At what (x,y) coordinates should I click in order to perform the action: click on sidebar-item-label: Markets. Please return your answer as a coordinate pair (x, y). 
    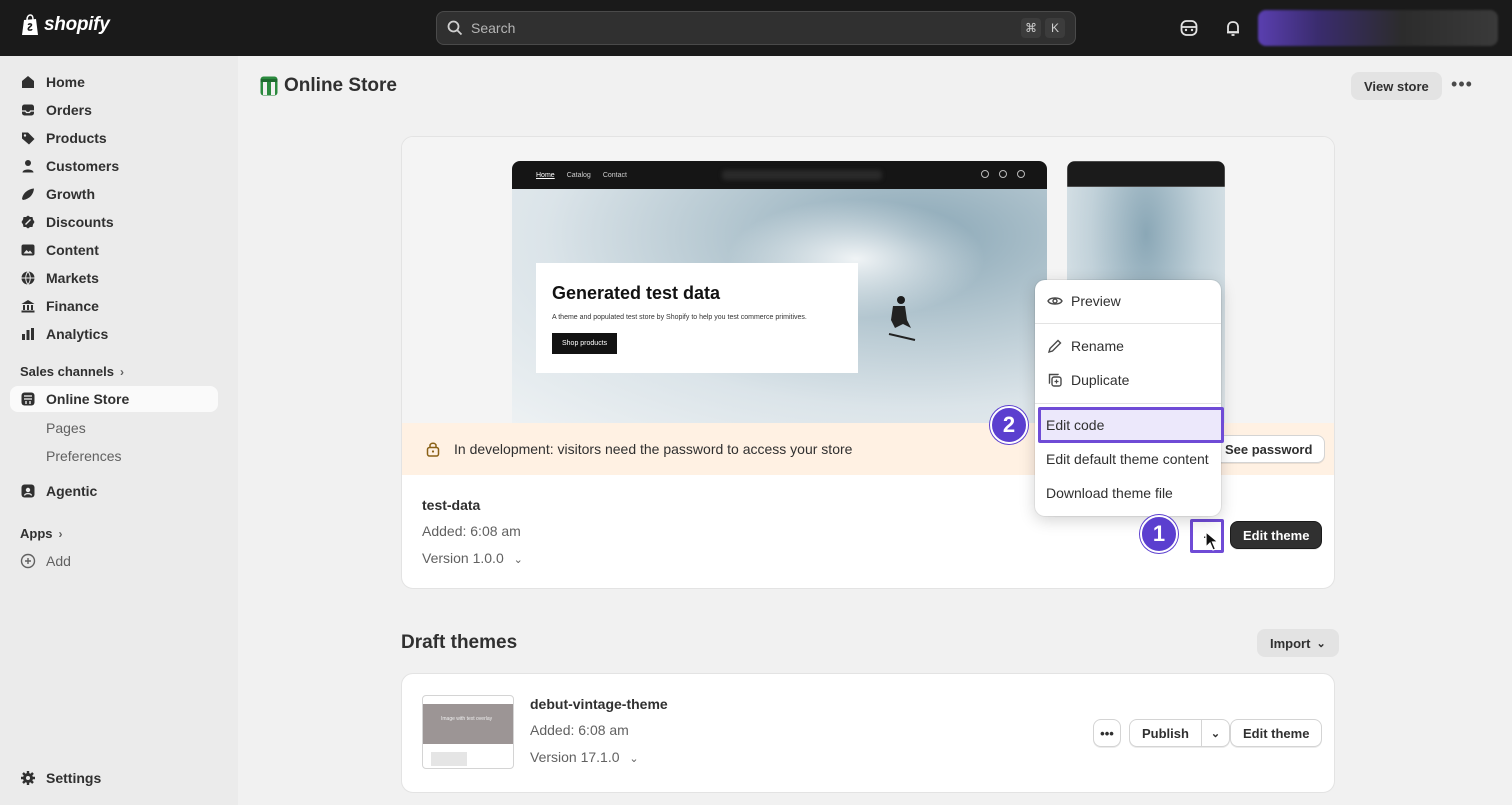
    Looking at the image, I should click on (72, 278).